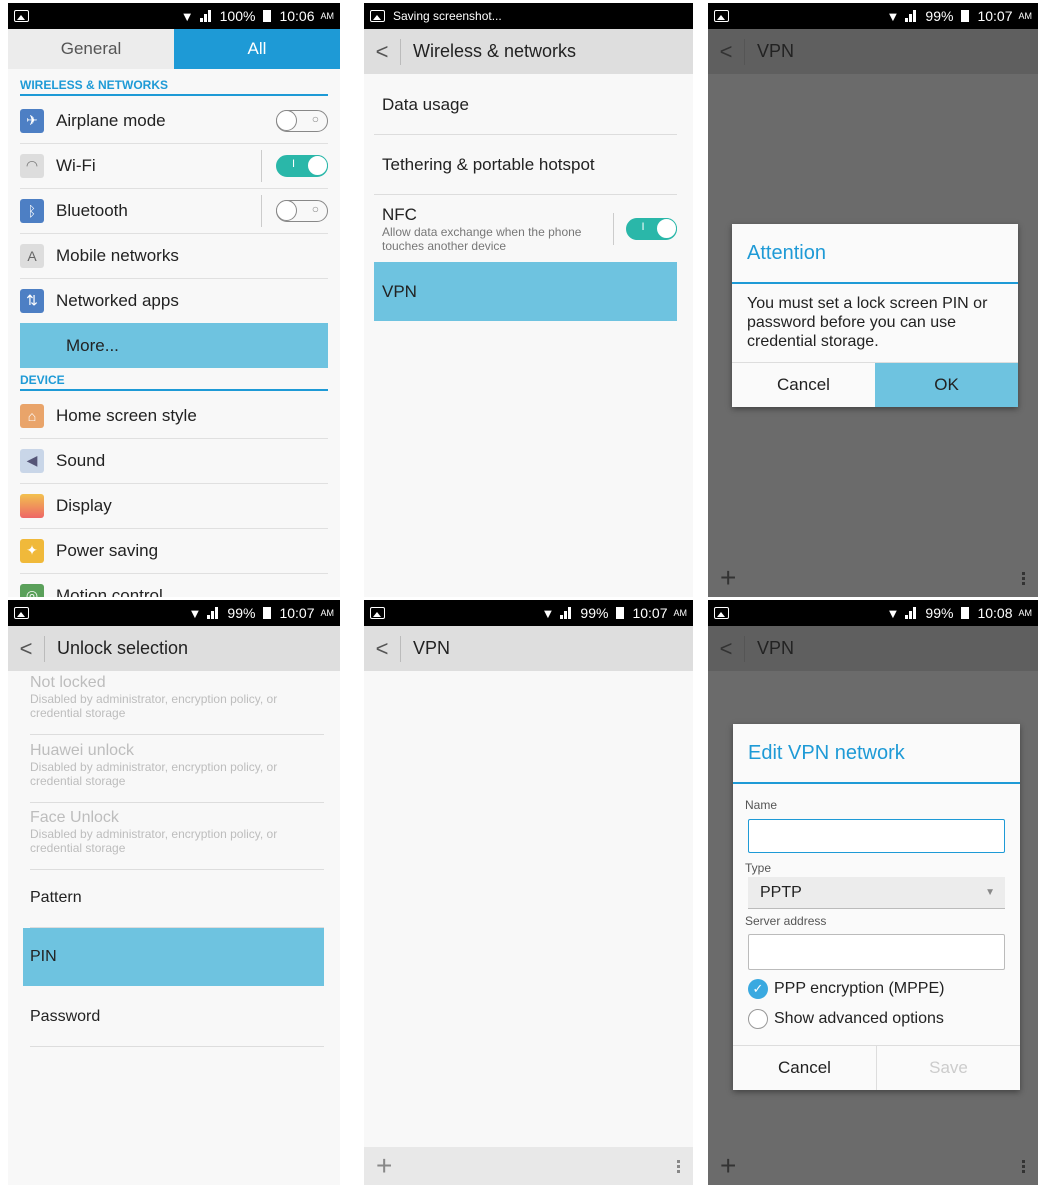 The image size is (1042, 1188). What do you see at coordinates (174, 166) in the screenshot?
I see `settings-item-wifi: ◠ Wi-Fi` at bounding box center [174, 166].